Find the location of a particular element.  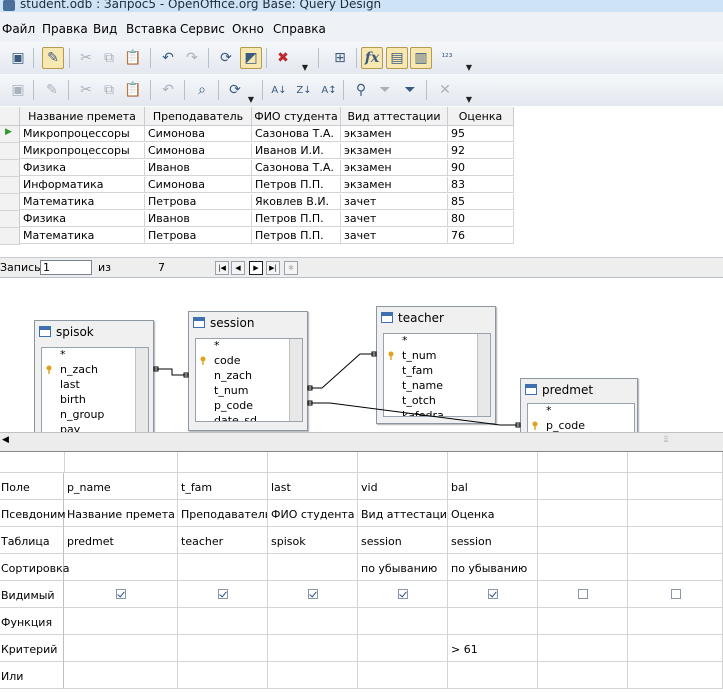

prev-record-icon: ◀ is located at coordinates (238, 268).